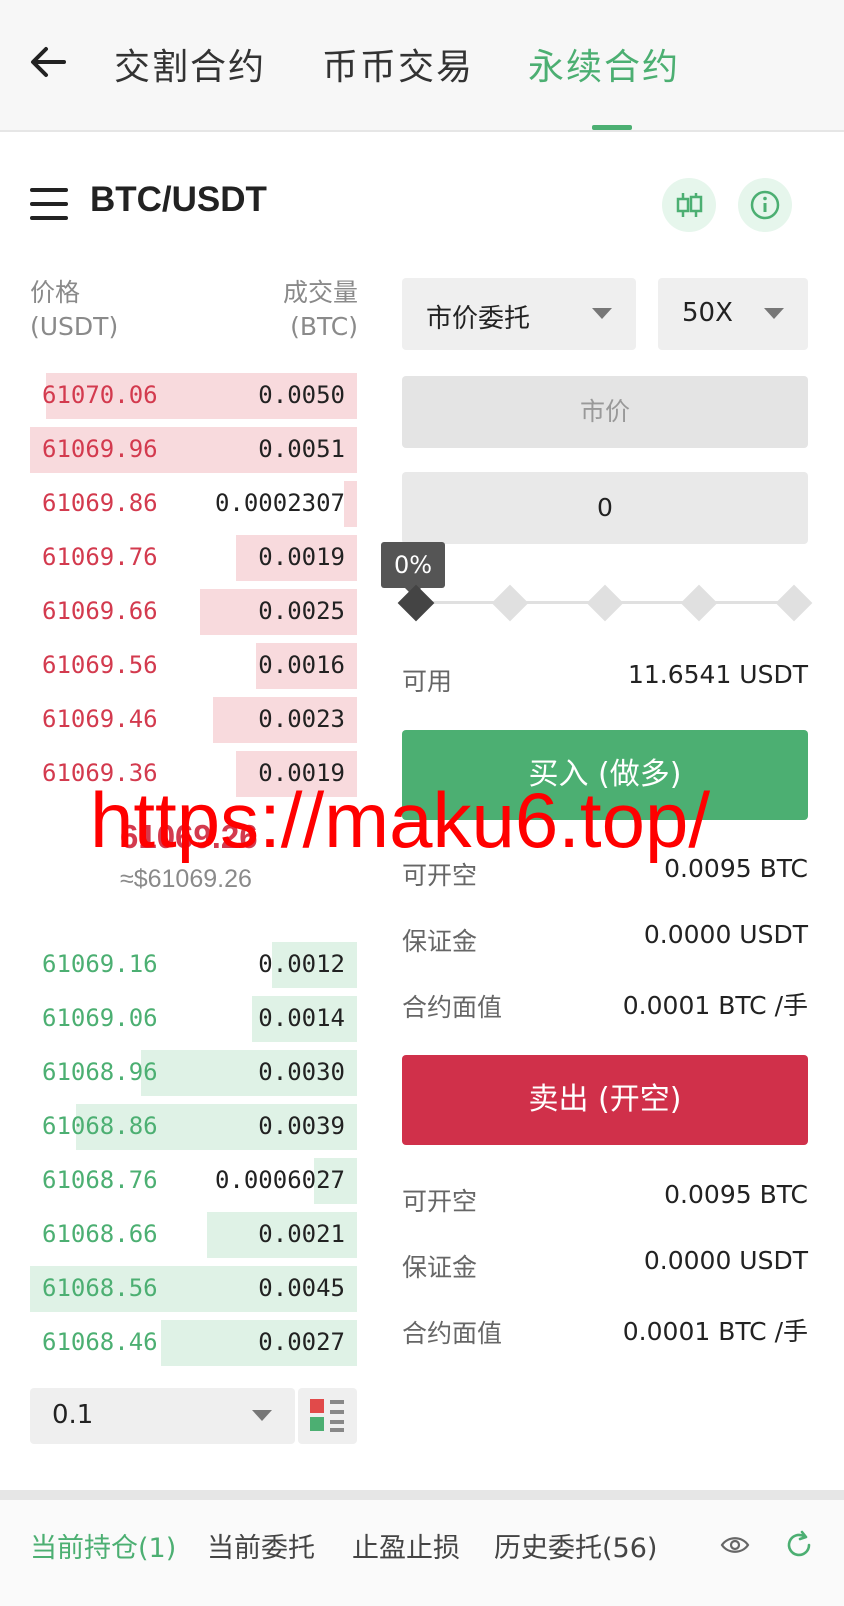  I want to click on trading-pair: BTC/USDT, so click(178, 200).